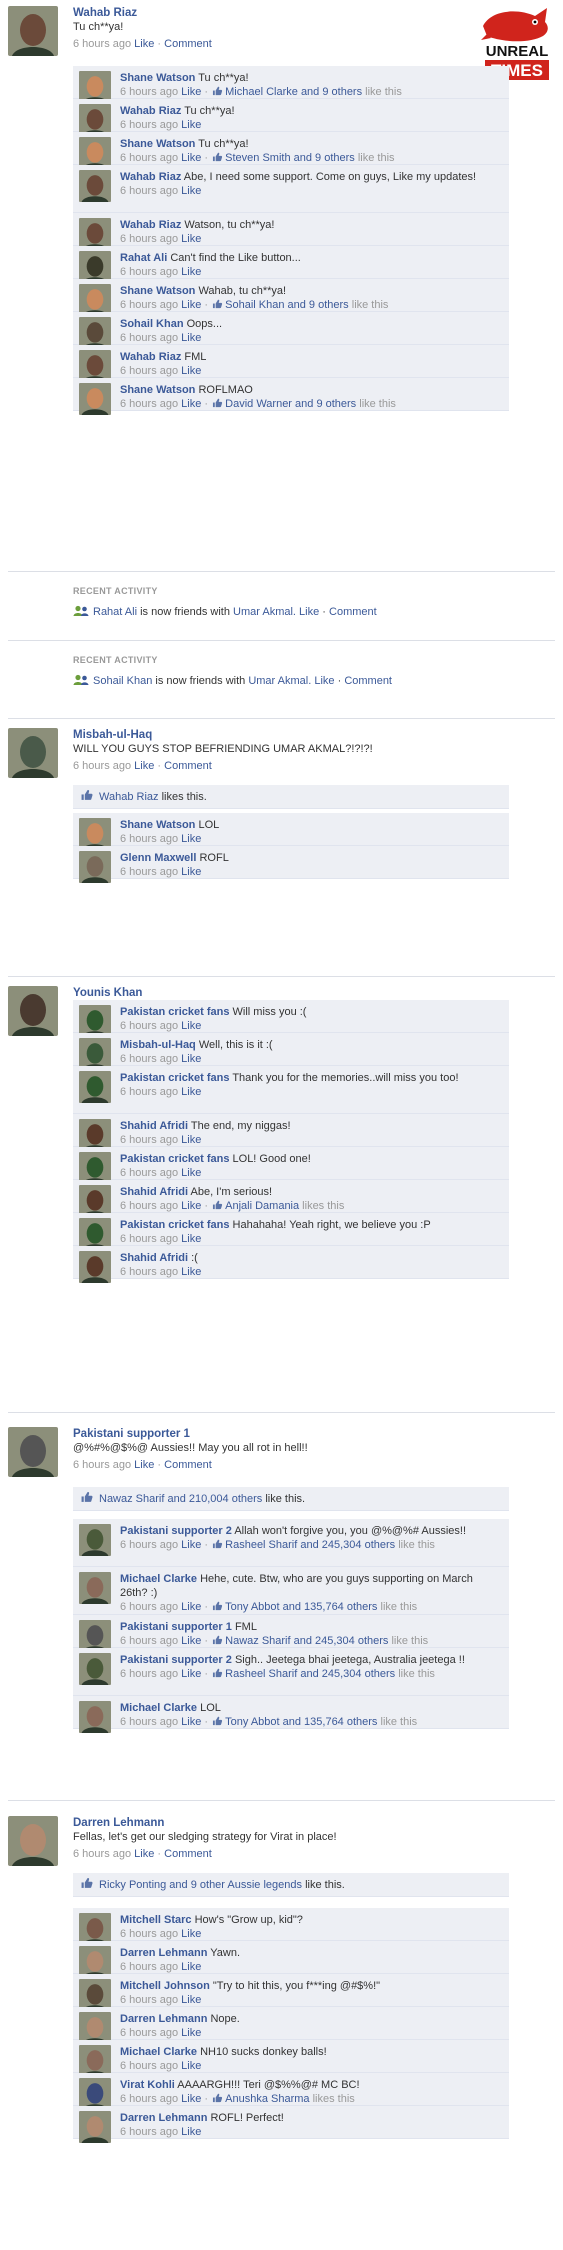 The width and height of the screenshot is (563, 2250). Describe the element at coordinates (152, 324) in the screenshot. I see `commenter-name: Sohail Khan` at that location.